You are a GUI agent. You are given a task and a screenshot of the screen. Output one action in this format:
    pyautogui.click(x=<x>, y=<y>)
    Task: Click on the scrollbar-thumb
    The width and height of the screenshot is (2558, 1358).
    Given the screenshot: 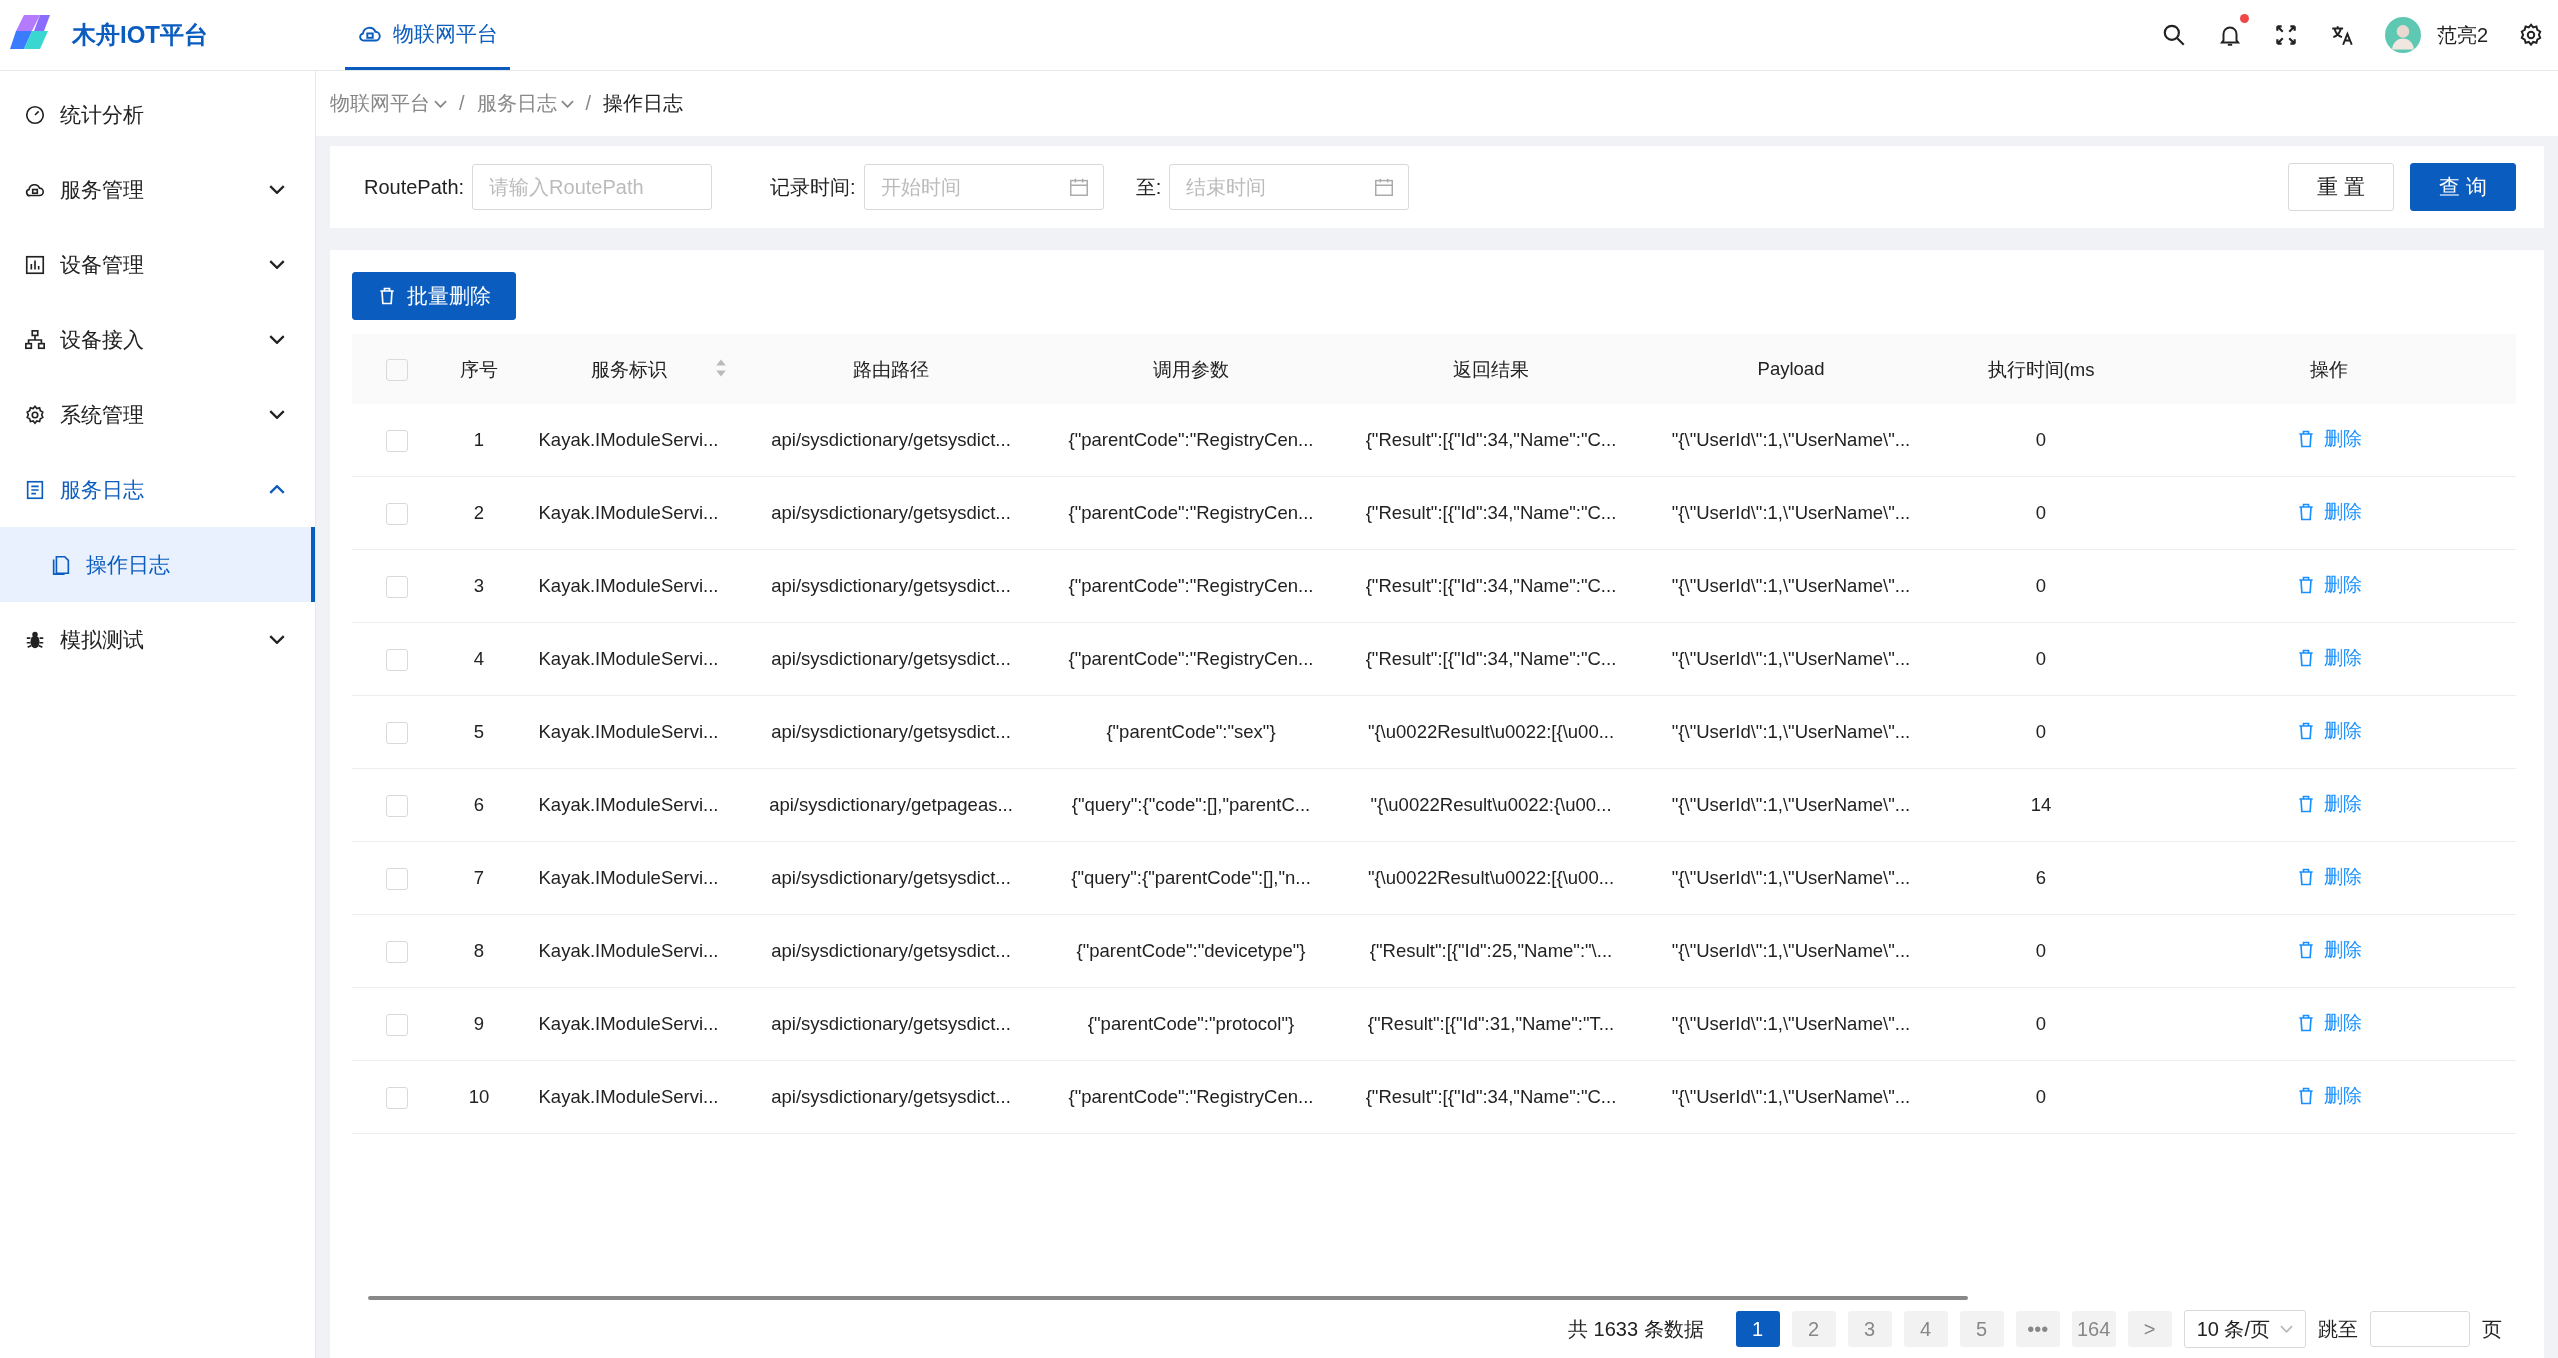 What is the action you would take?
    pyautogui.click(x=1168, y=1298)
    